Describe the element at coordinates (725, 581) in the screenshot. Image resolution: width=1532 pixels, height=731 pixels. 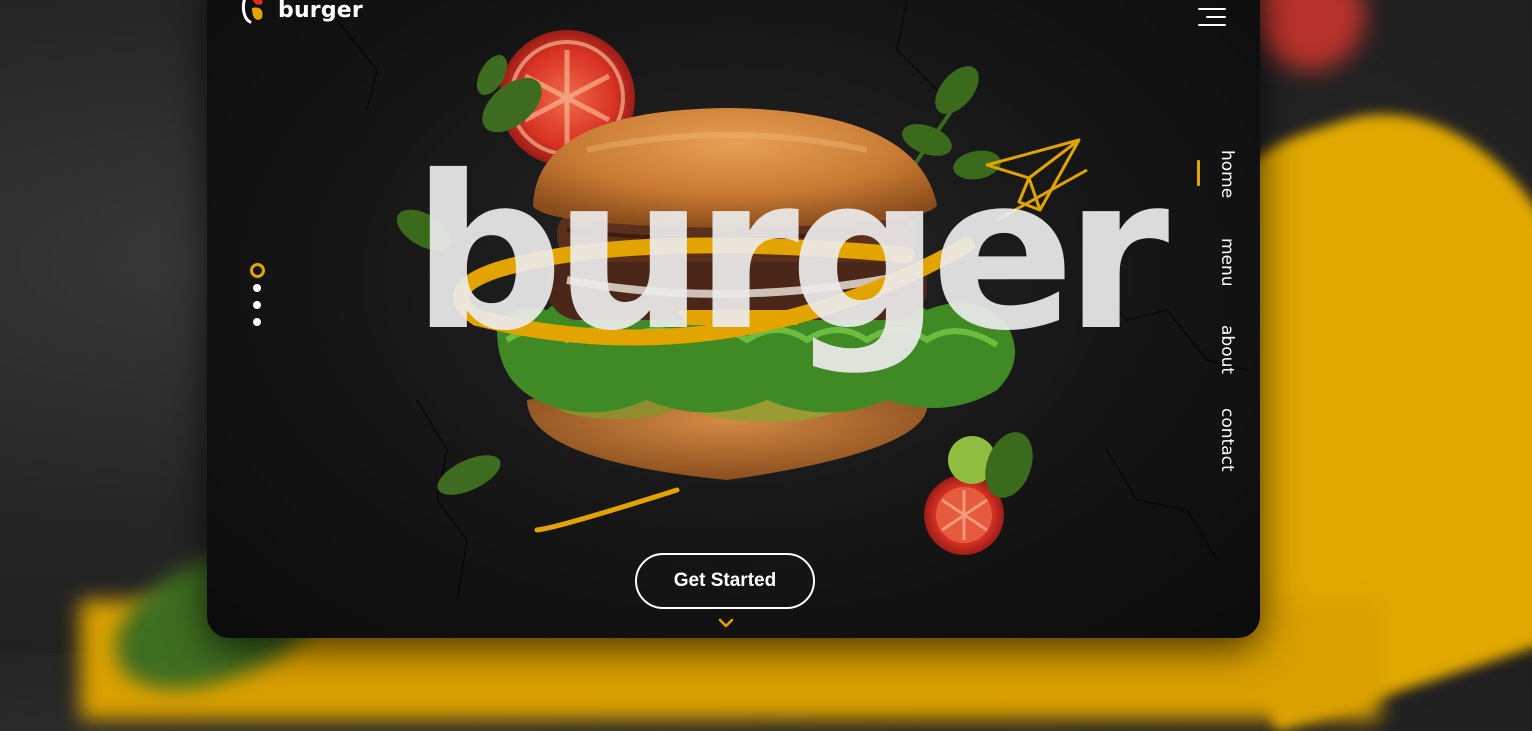
I see `get-started-button: Get Started` at that location.